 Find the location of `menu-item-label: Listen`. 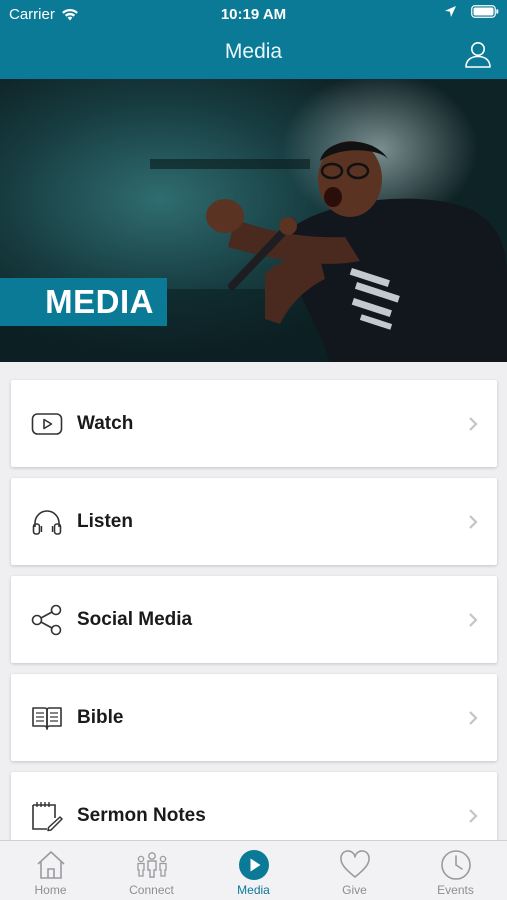

menu-item-label: Listen is located at coordinates (105, 521).